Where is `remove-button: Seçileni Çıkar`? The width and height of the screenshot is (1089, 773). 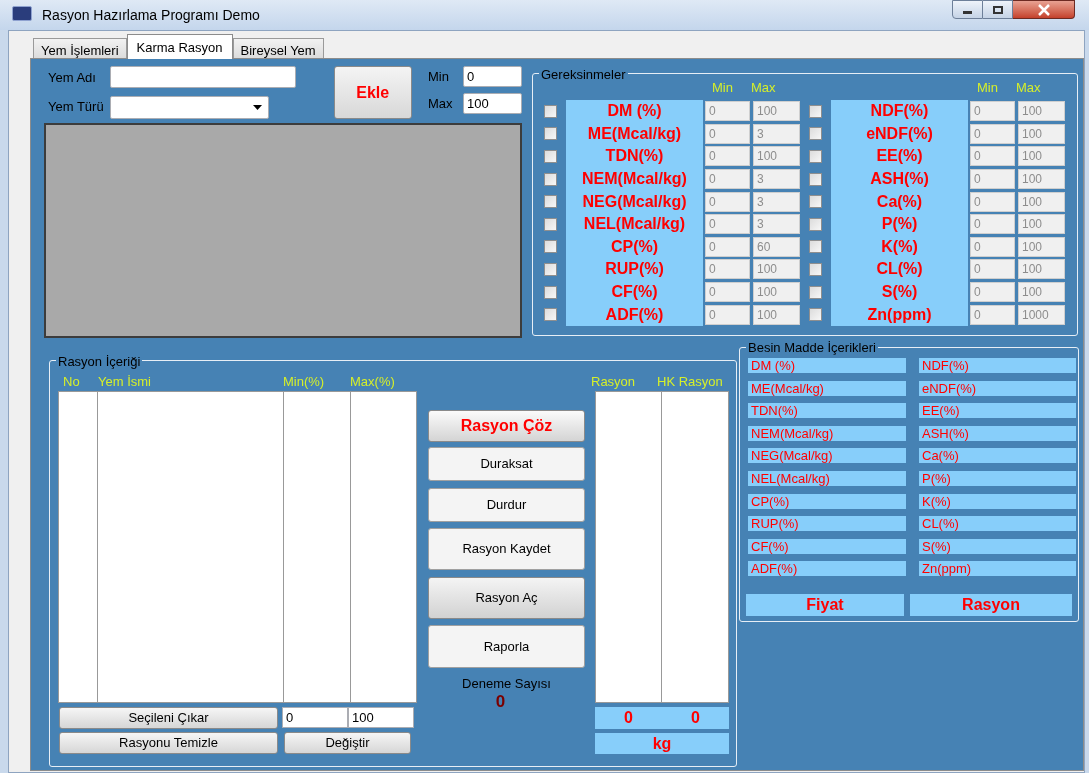
remove-button: Seçileni Çıkar is located at coordinates (168, 718).